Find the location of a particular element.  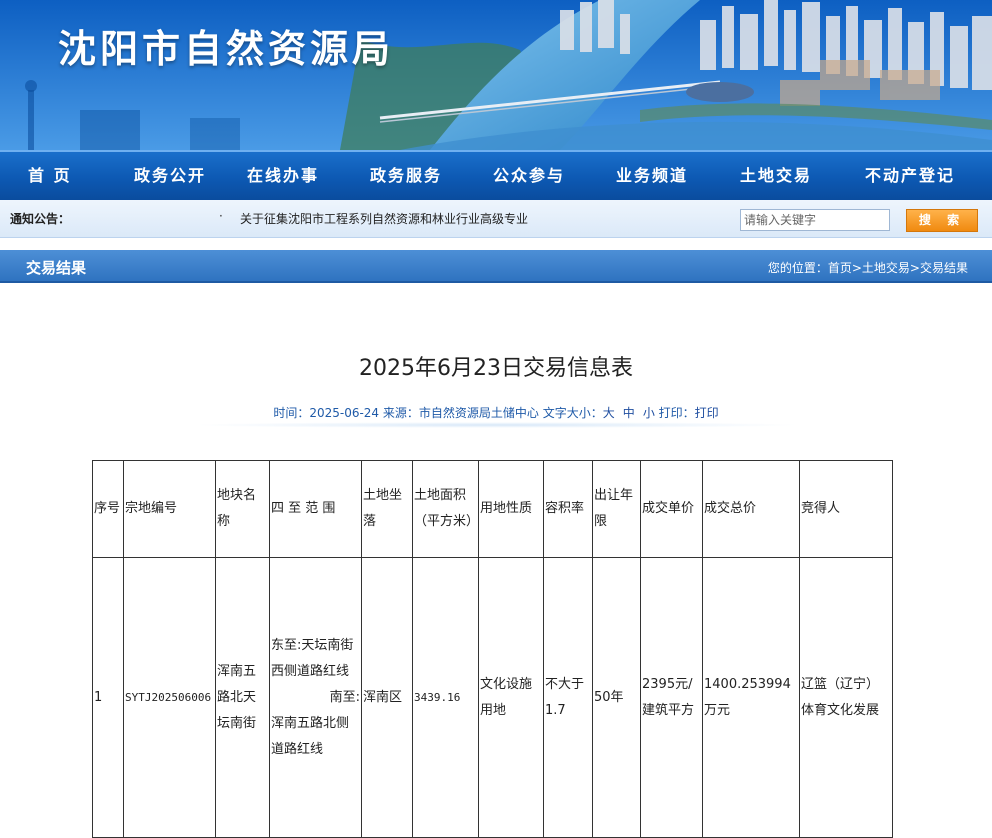

notice-label: 通知公告： is located at coordinates (40, 219).